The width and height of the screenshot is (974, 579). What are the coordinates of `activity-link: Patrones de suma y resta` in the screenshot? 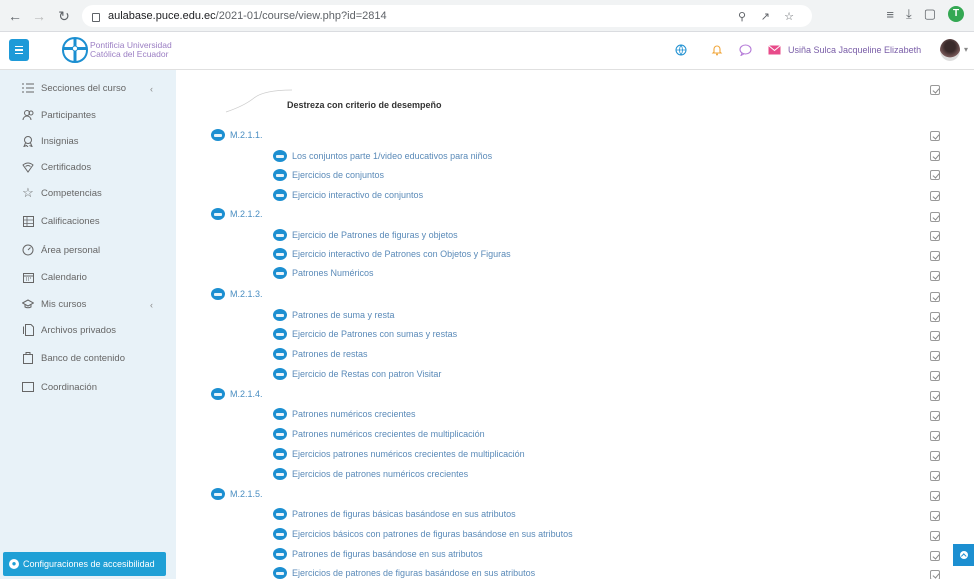 It's located at (334, 315).